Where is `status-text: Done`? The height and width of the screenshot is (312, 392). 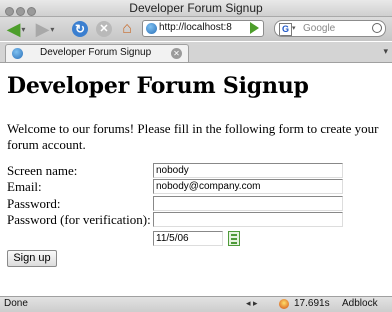 status-text: Done is located at coordinates (16, 303).